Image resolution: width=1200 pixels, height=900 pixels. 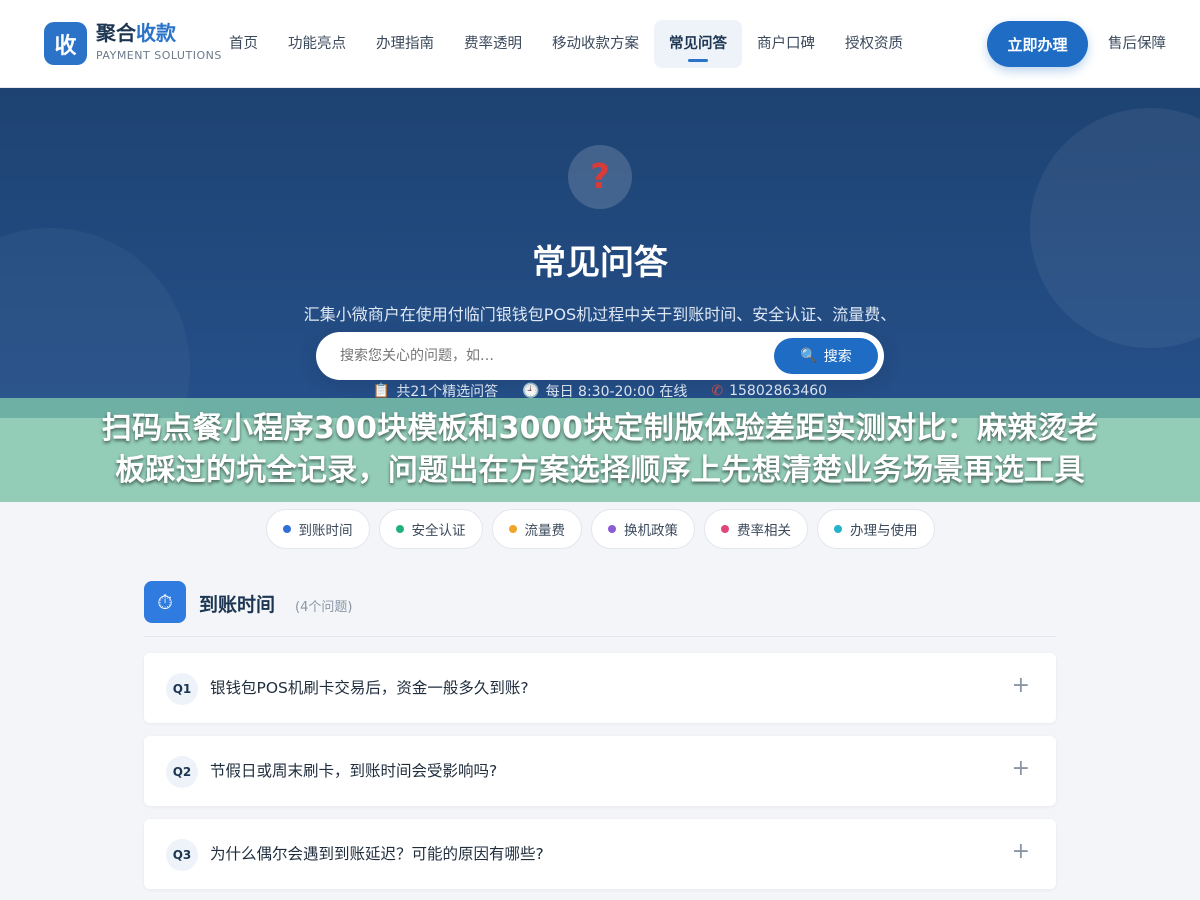 What do you see at coordinates (325, 531) in the screenshot?
I see `chip-label: 到账时间` at bounding box center [325, 531].